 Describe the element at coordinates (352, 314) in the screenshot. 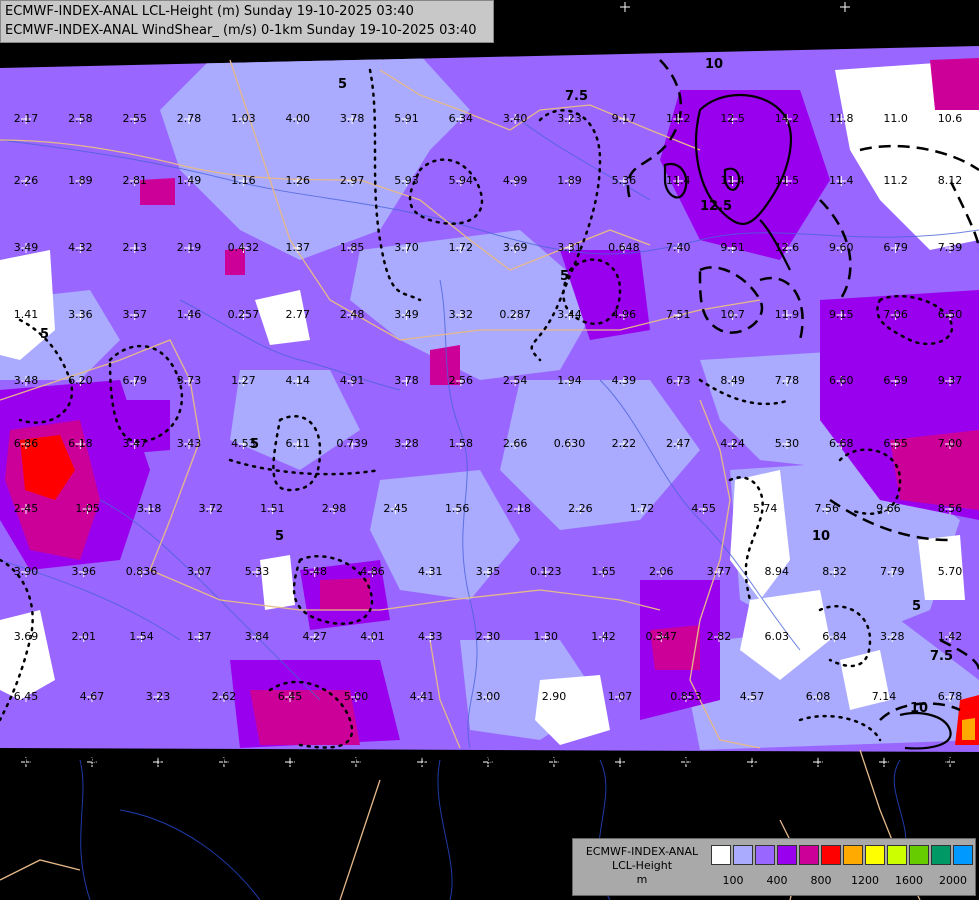

I see `station-value: 2.48` at that location.